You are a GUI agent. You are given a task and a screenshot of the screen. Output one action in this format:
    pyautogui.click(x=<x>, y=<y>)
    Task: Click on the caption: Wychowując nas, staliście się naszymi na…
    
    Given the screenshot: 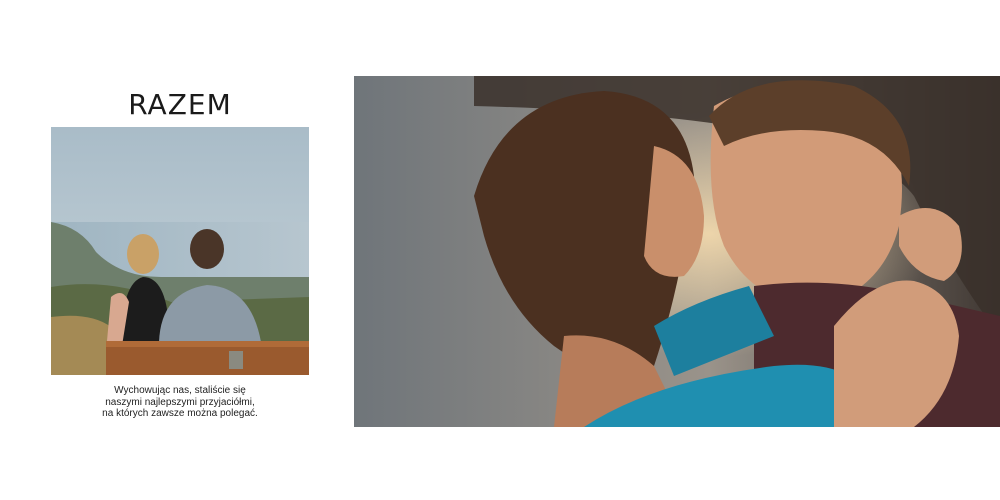 What is the action you would take?
    pyautogui.click(x=180, y=402)
    